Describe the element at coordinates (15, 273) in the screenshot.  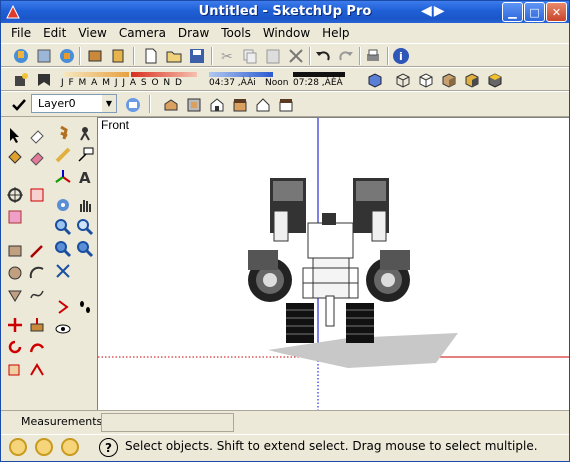
I see `circle-tool-icon` at that location.